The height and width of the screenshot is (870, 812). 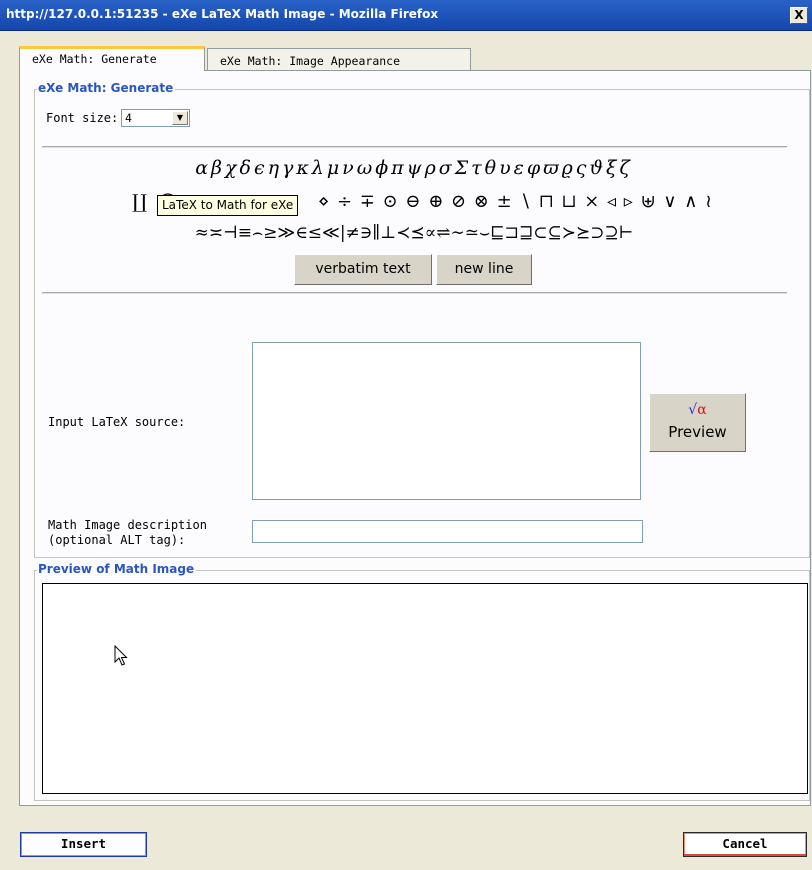 What do you see at coordinates (112, 58) in the screenshot?
I see `tab-generate: eXe Math: Generate` at bounding box center [112, 58].